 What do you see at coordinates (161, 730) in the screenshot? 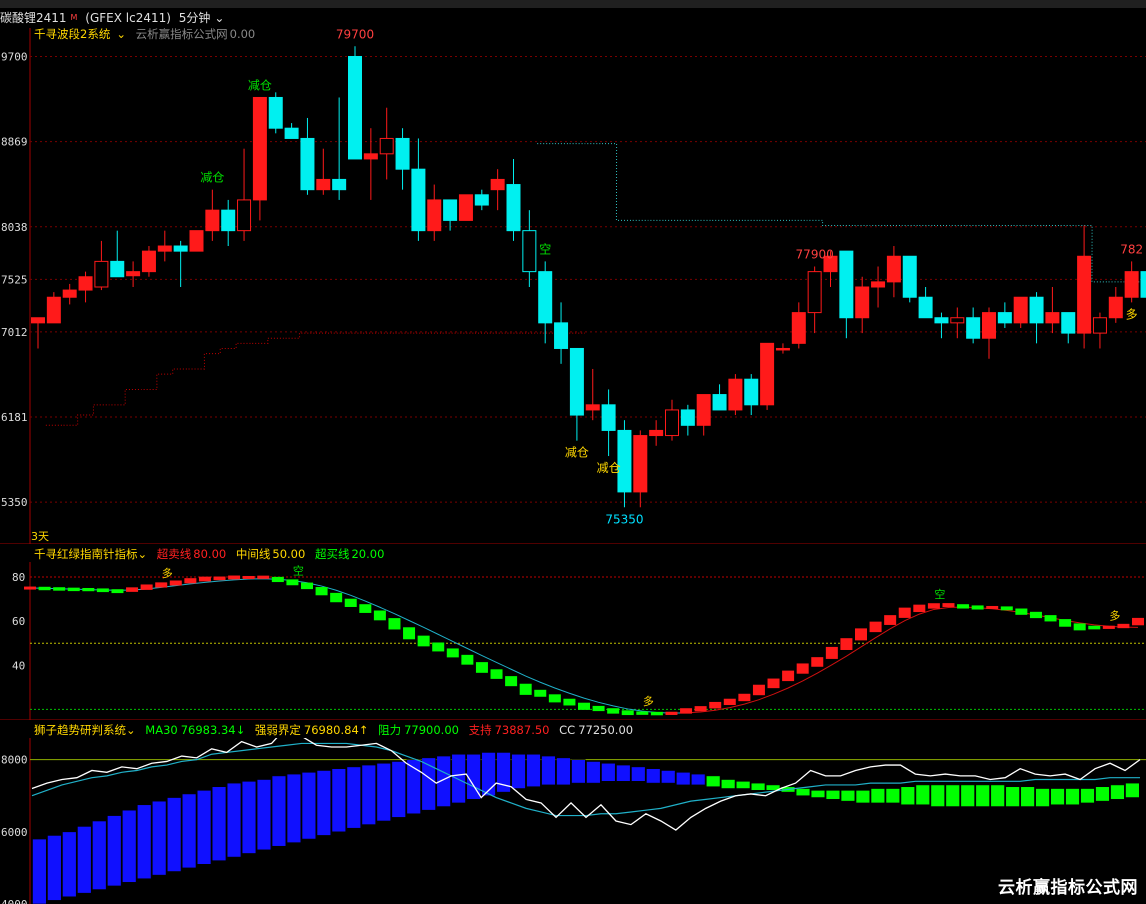
I see `ma30-label: MA30` at bounding box center [161, 730].